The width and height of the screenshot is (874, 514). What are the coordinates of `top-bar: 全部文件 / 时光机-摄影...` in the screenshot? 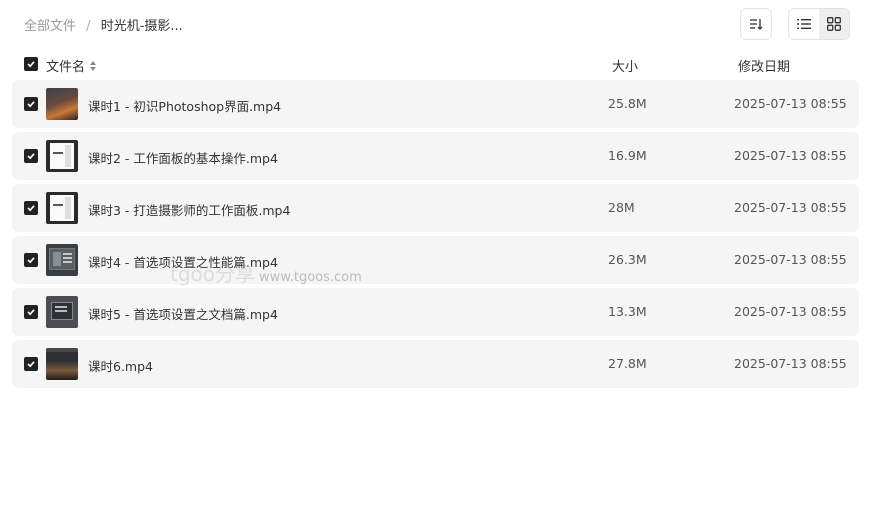 It's located at (437, 24).